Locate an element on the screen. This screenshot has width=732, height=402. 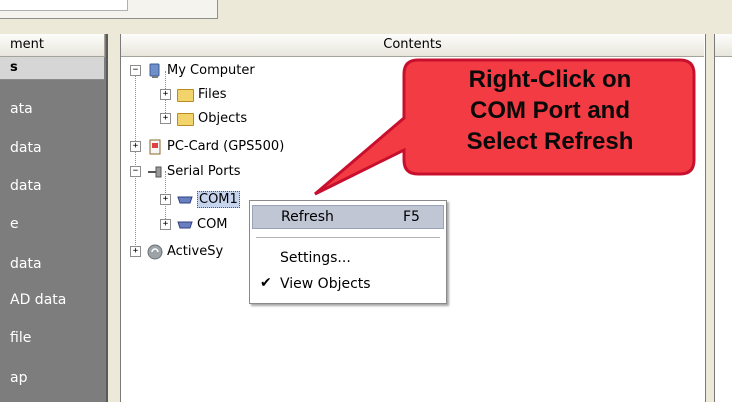
callout-line-1: Right-Click on is located at coordinates (550, 79).